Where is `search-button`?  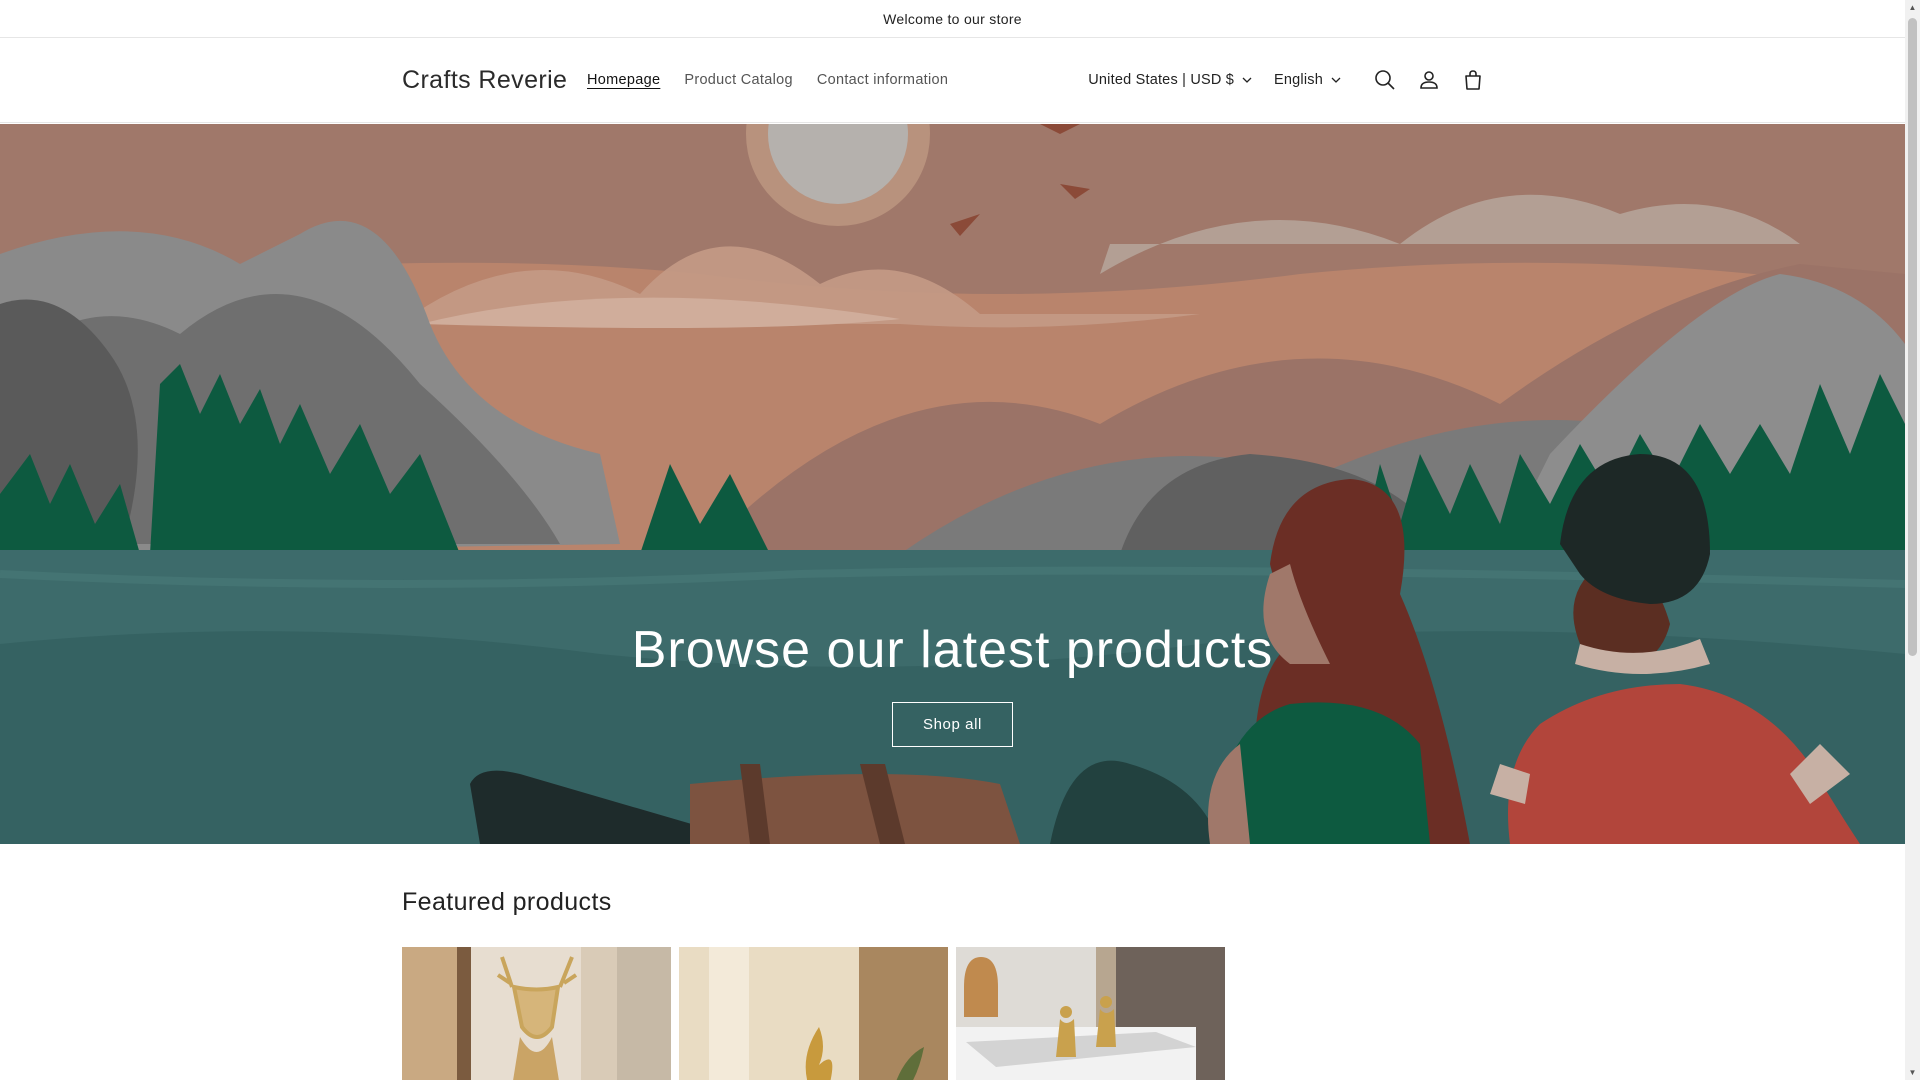
search-button is located at coordinates (1385, 80).